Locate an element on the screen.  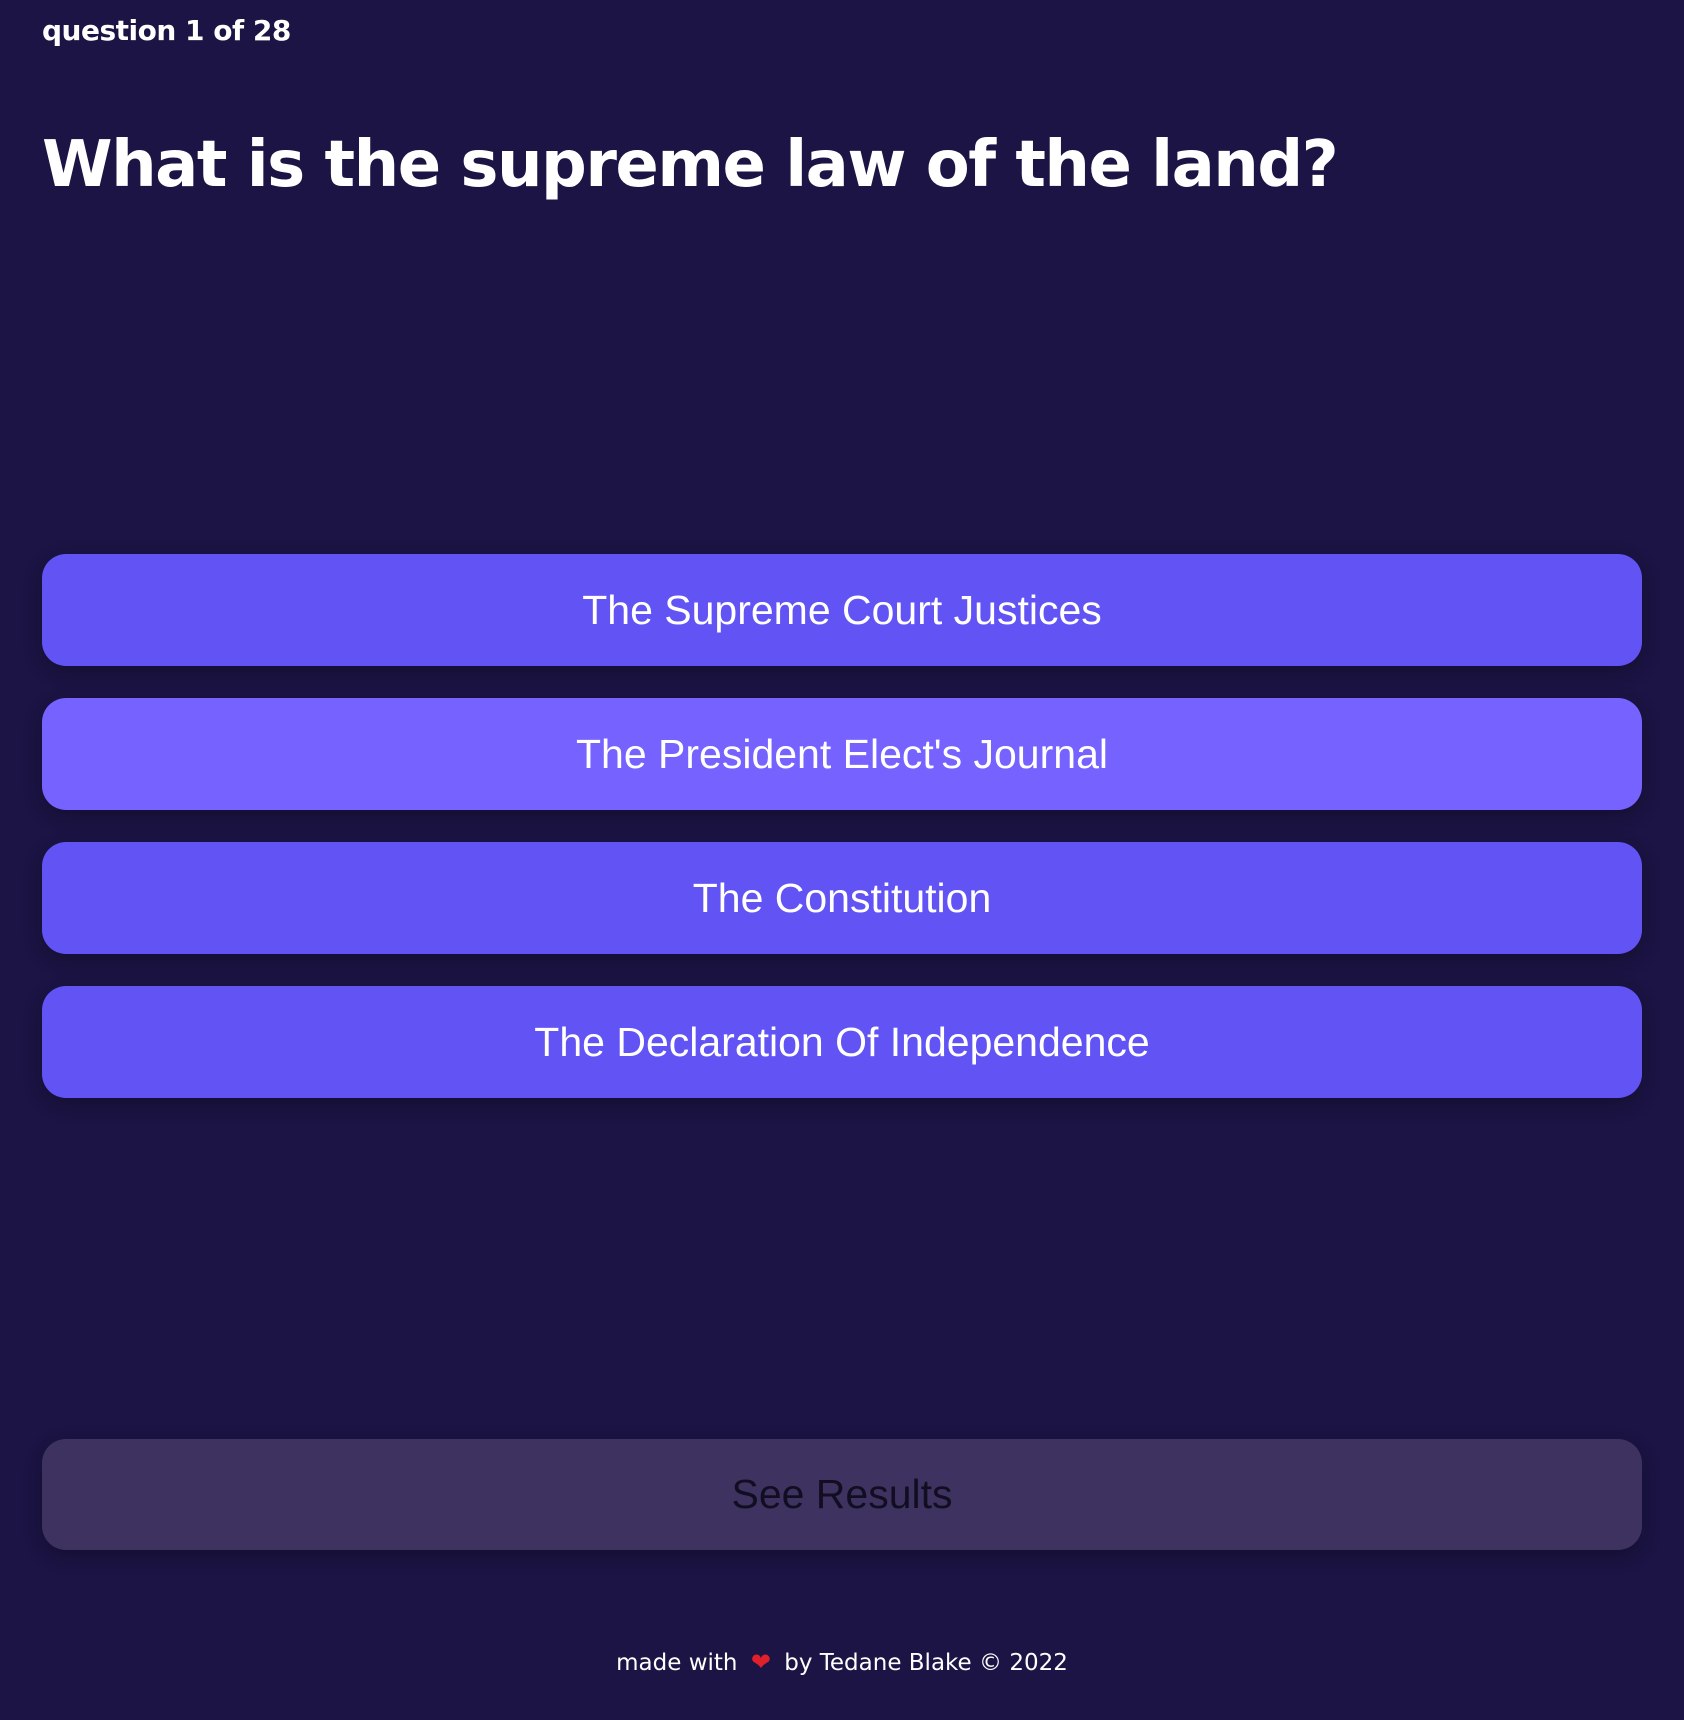
footer: made with ❤ by Tedane Blake © 2022 is located at coordinates (842, 1662).